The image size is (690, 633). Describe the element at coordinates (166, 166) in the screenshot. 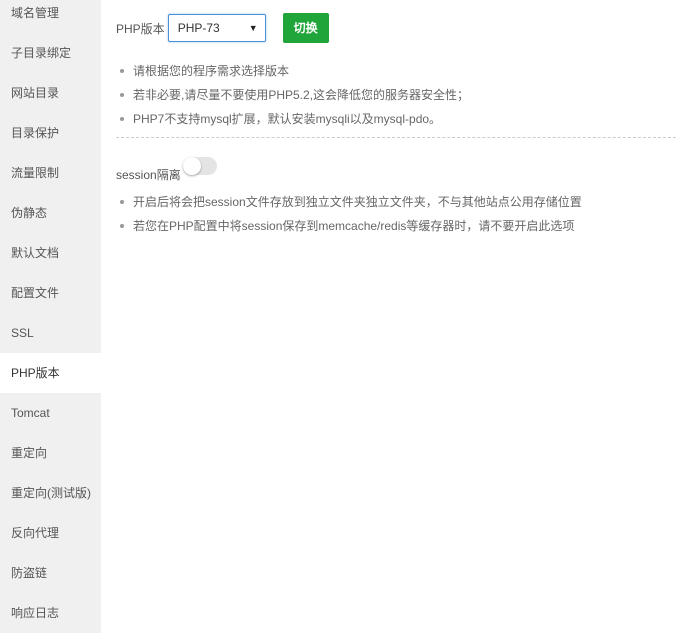

I see `session-isolation-row: session隔离` at that location.